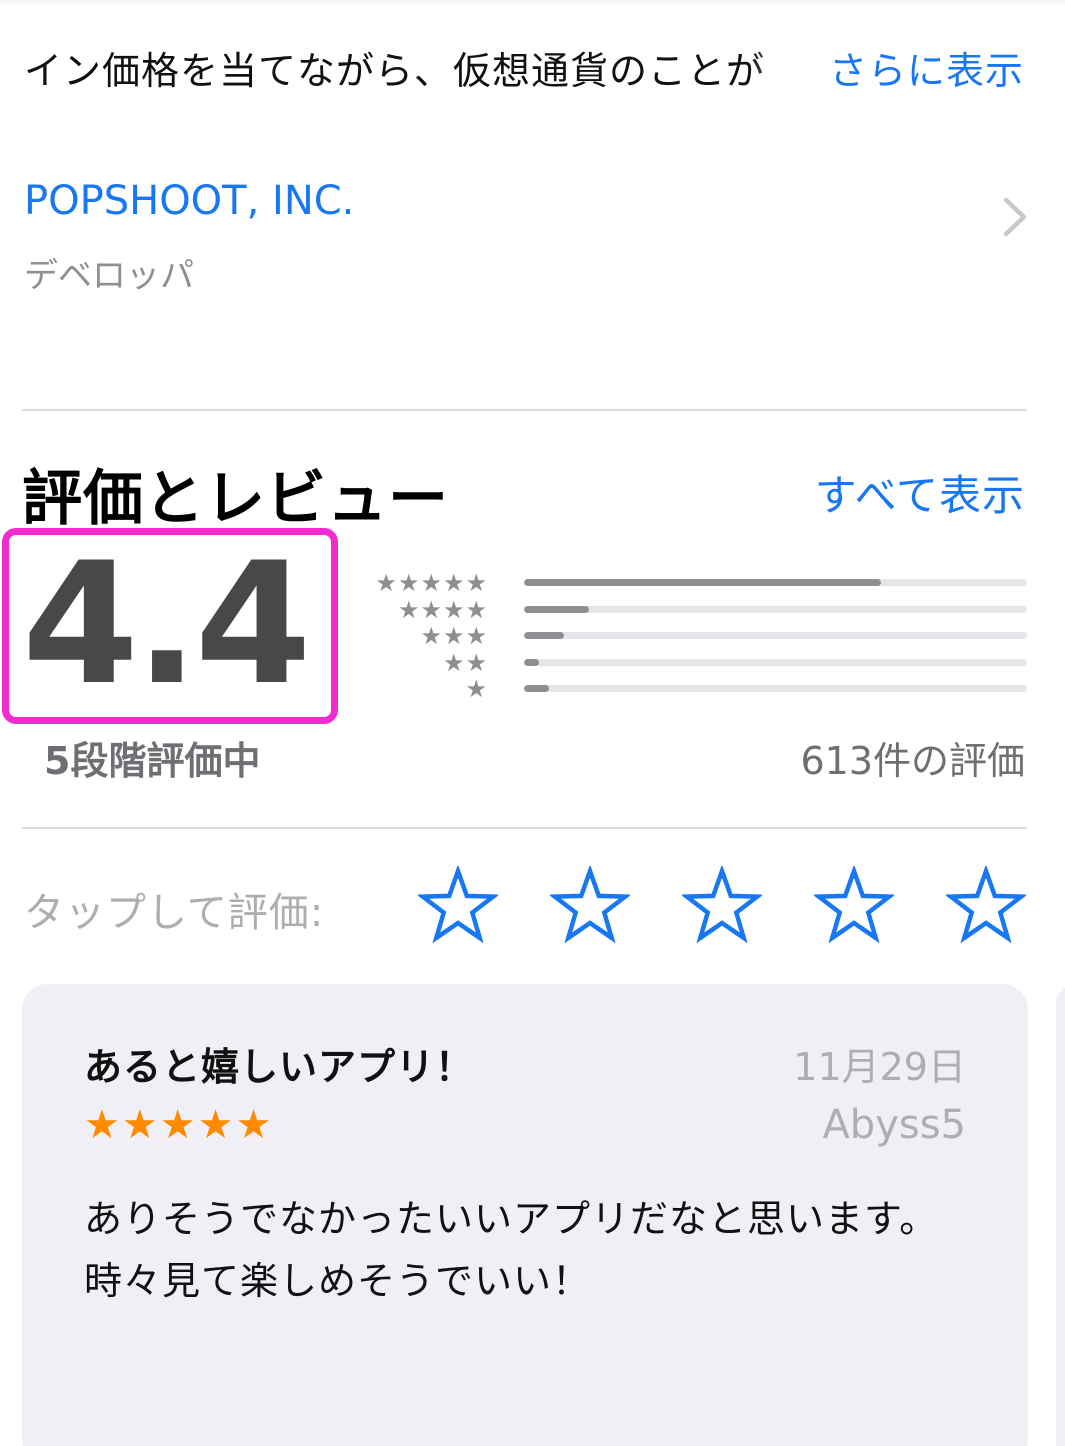 This screenshot has height=1446, width=1065. What do you see at coordinates (179, 1125) in the screenshot?
I see `review-stars: ★★★★★` at bounding box center [179, 1125].